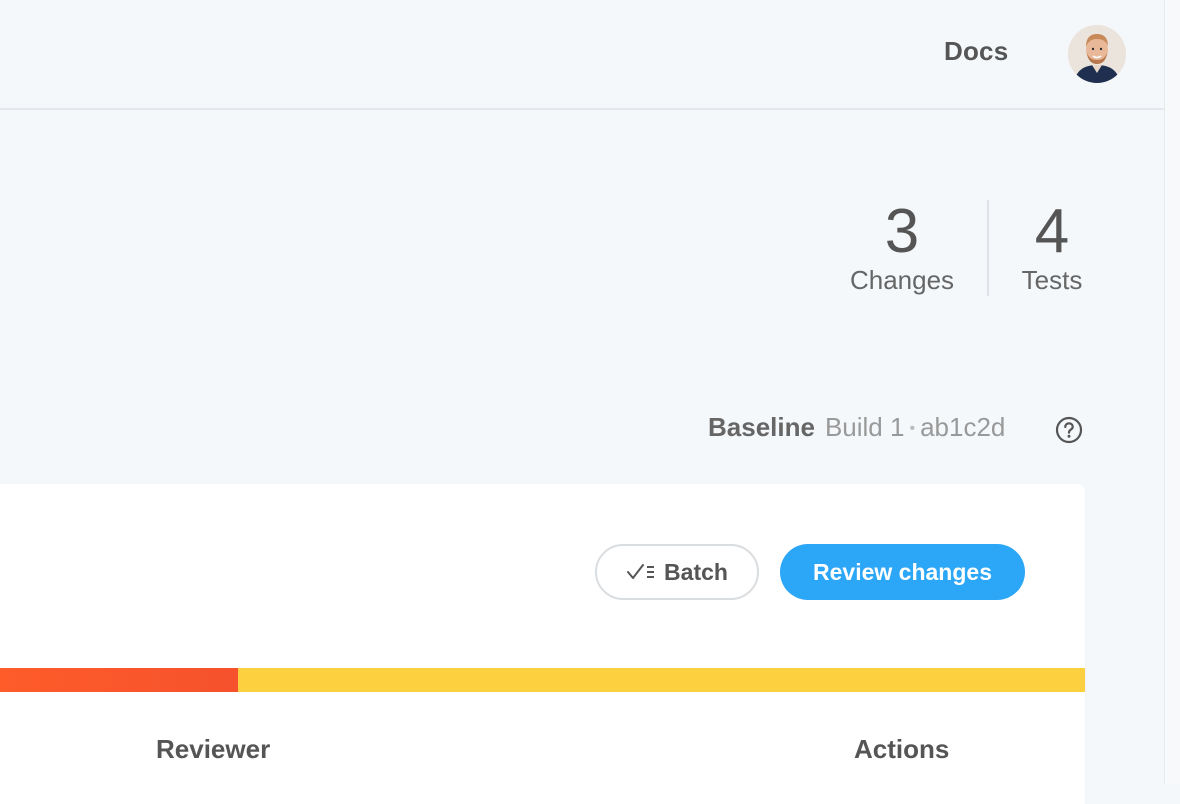 The image size is (1180, 804). Describe the element at coordinates (1069, 430) in the screenshot. I see `question-circle-icon` at that location.